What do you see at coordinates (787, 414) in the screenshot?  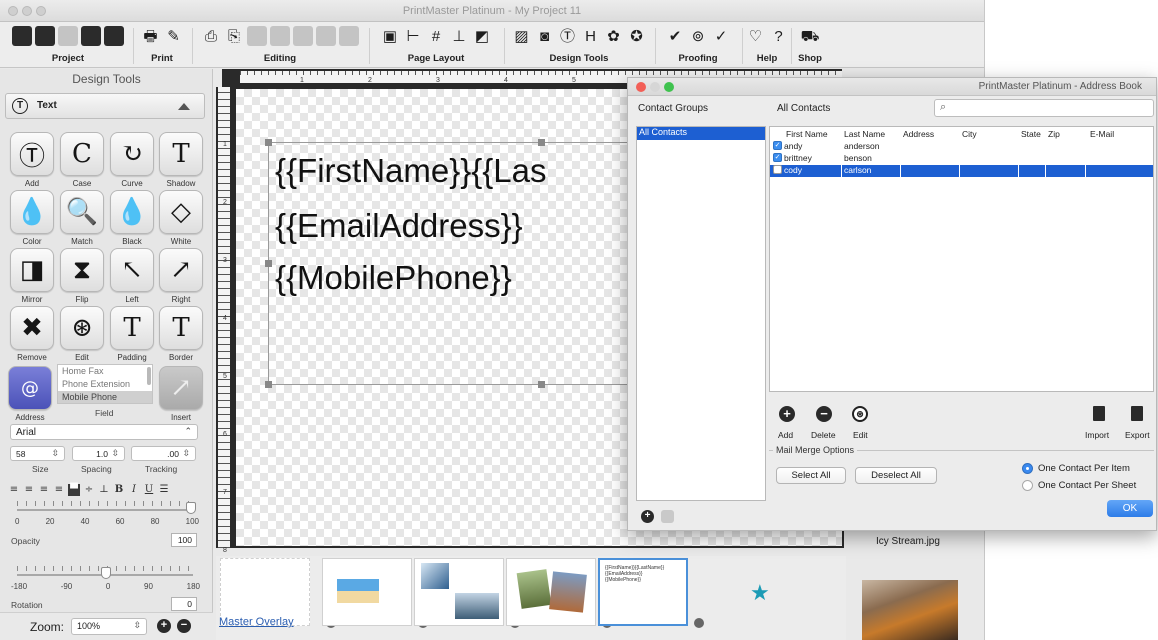 I see `add-contact-icon: +` at bounding box center [787, 414].